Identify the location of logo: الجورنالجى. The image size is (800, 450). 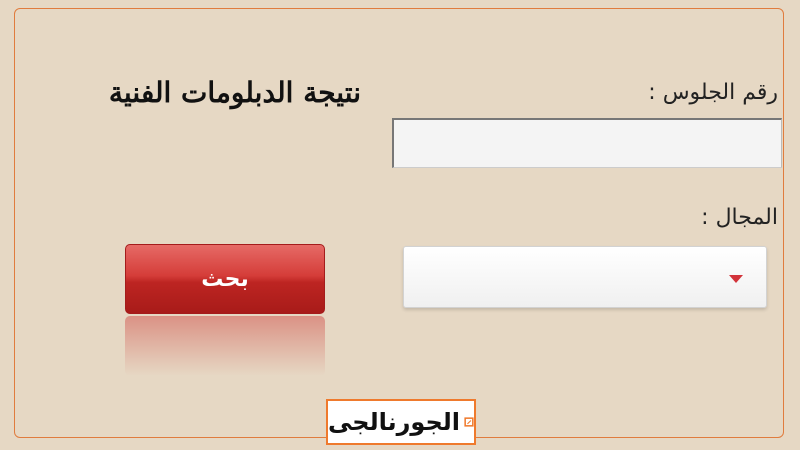
(401, 422).